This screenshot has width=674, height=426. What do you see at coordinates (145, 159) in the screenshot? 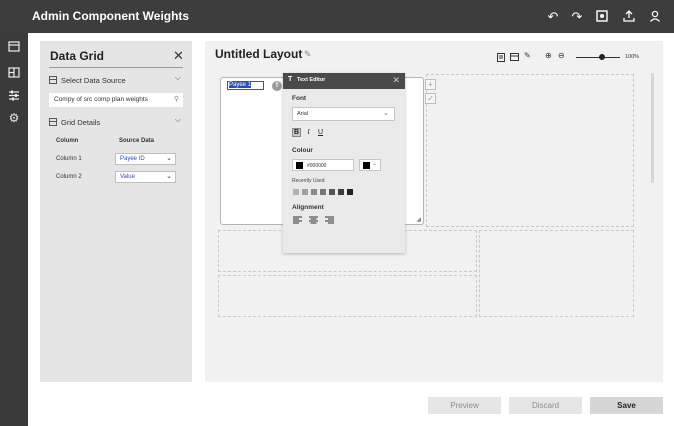
I see `column-1-source-select: Payee ID ⌄` at bounding box center [145, 159].